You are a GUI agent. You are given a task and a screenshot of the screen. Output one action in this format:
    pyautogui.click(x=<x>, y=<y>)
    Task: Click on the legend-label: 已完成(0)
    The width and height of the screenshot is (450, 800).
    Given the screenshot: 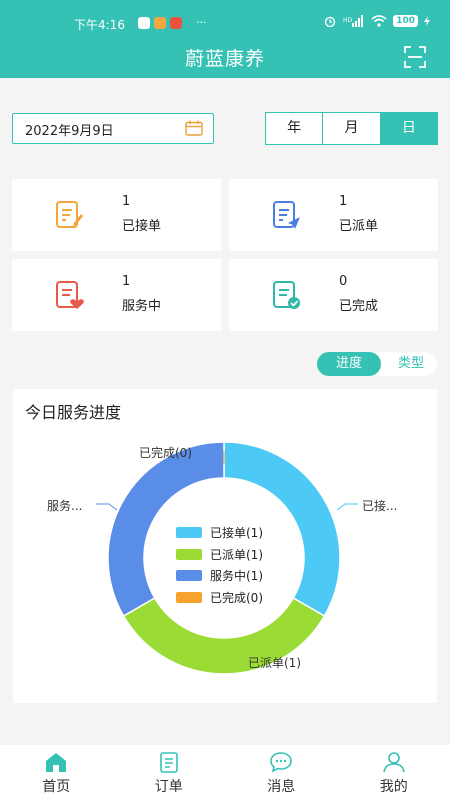 What is the action you would take?
    pyautogui.click(x=236, y=597)
    